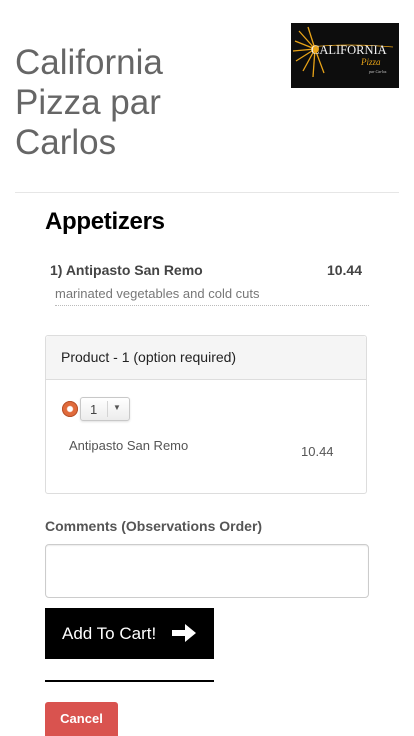 Image resolution: width=414 pixels, height=736 pixels. What do you see at coordinates (117, 407) in the screenshot?
I see `chevron-down-icon: ▼` at bounding box center [117, 407].